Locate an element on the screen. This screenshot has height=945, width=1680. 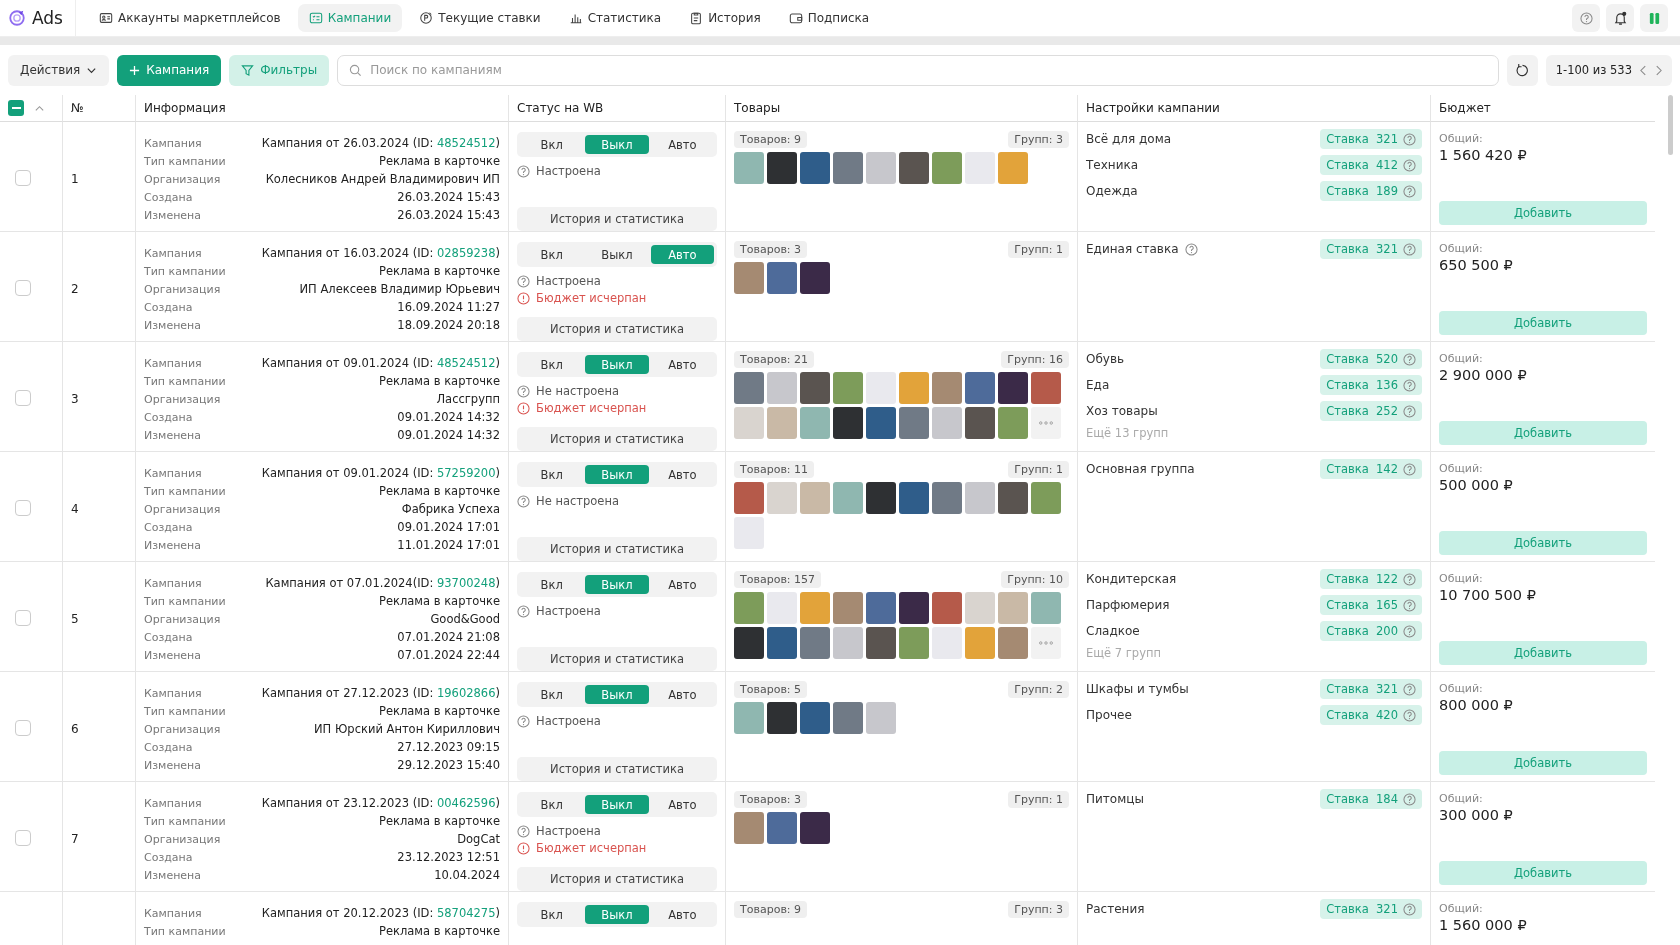
campaign-id-link: 58704275 is located at coordinates (466, 913).